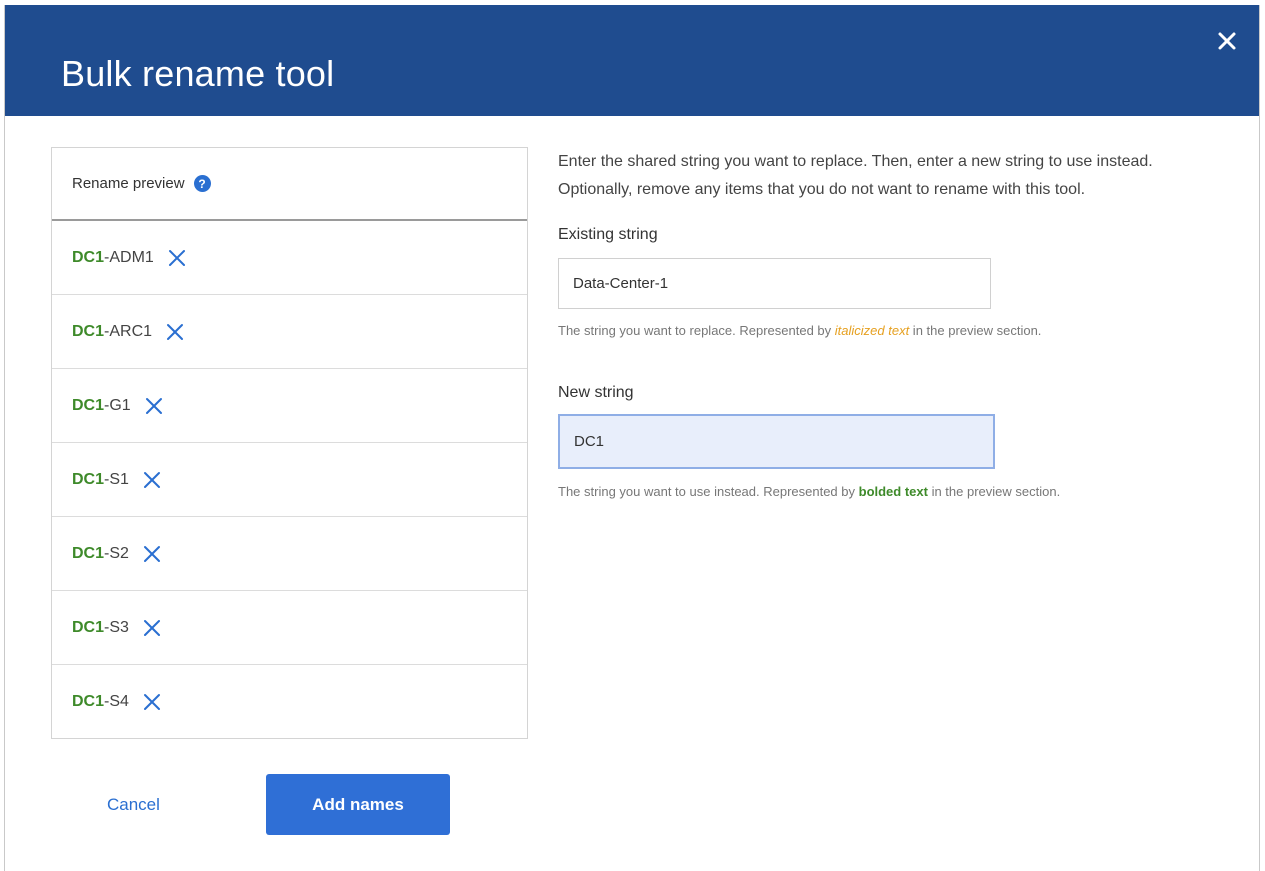  What do you see at coordinates (596, 392) in the screenshot?
I see `new-string-label: New string` at bounding box center [596, 392].